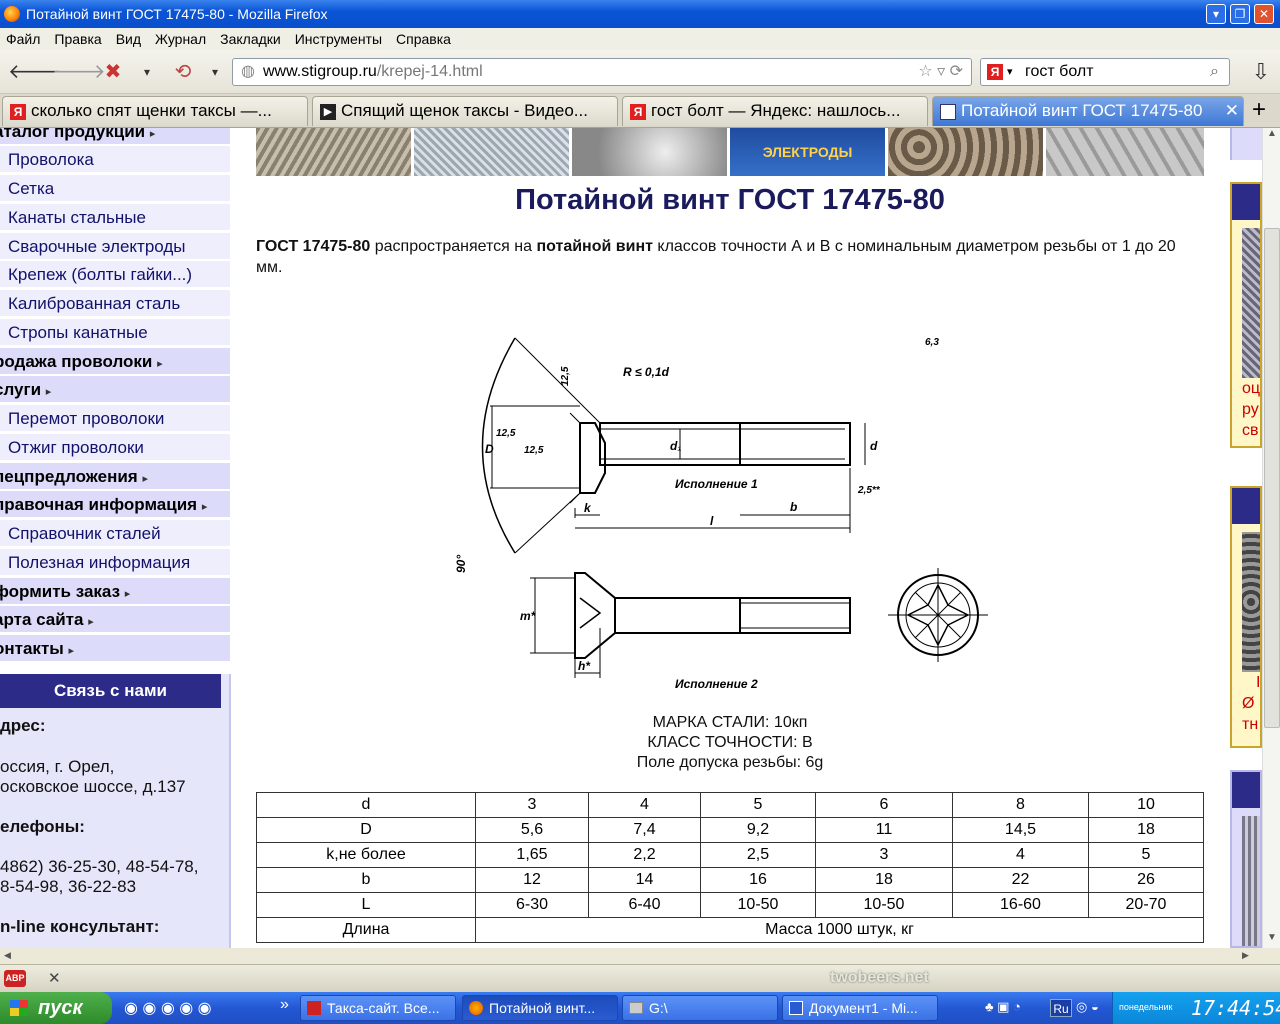 The width and height of the screenshot is (1280, 1024). What do you see at coordinates (56, 1008) in the screenshot?
I see `start-button: пуск` at bounding box center [56, 1008].